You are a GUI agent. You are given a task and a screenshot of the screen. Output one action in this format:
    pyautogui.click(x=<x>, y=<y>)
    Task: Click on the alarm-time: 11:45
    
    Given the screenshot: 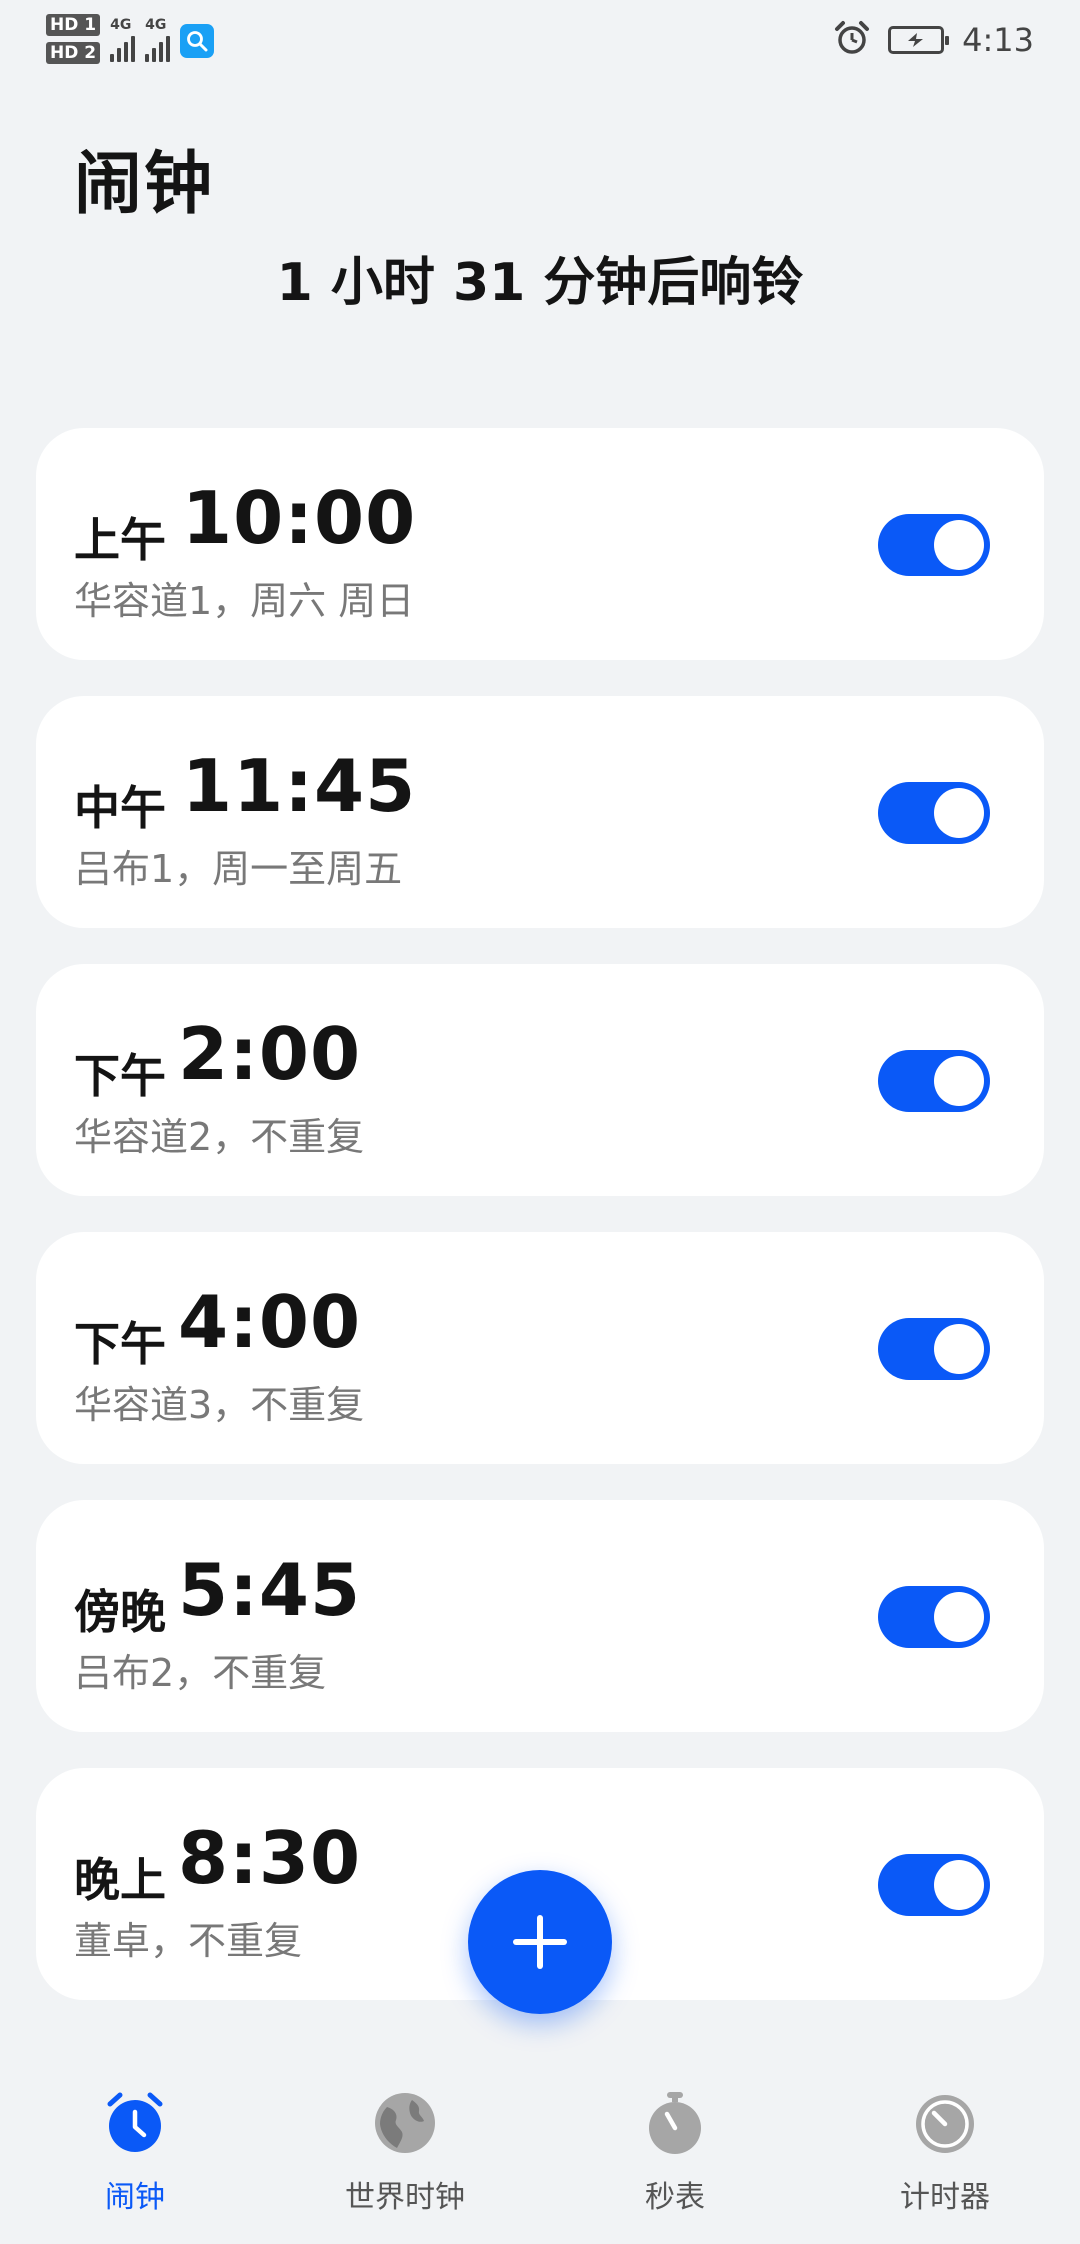 What is the action you would take?
    pyautogui.click(x=299, y=786)
    